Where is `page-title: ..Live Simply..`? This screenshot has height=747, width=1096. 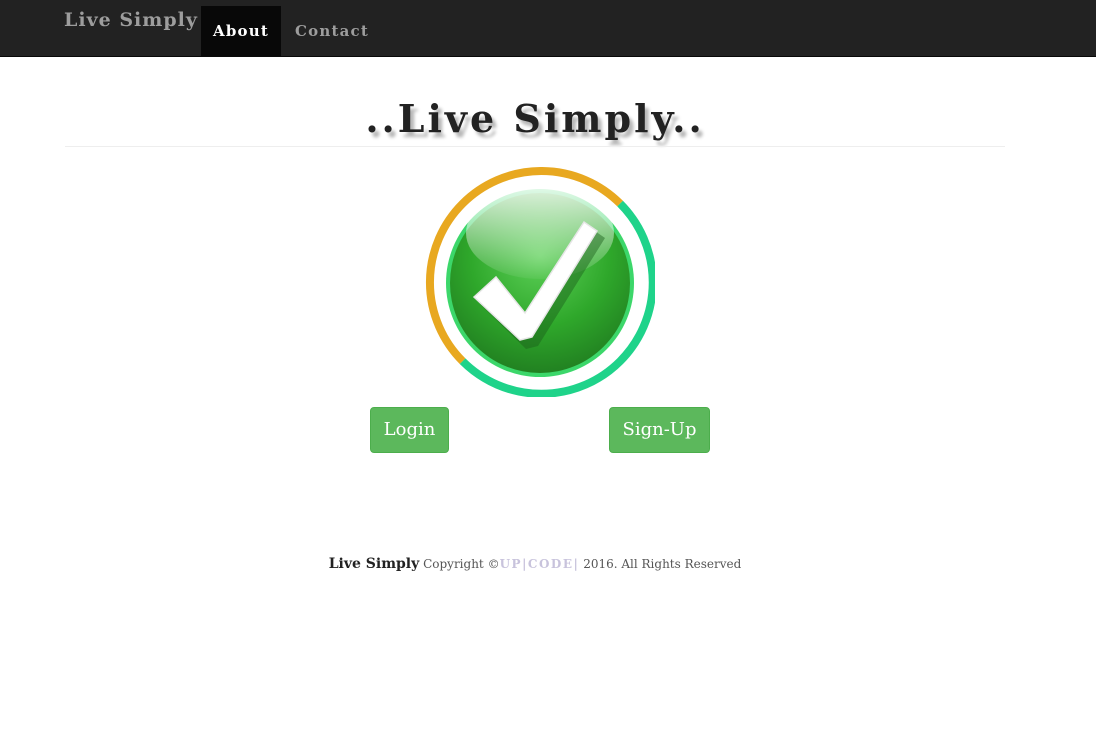
page-title: ..Live Simply.. is located at coordinates (535, 118).